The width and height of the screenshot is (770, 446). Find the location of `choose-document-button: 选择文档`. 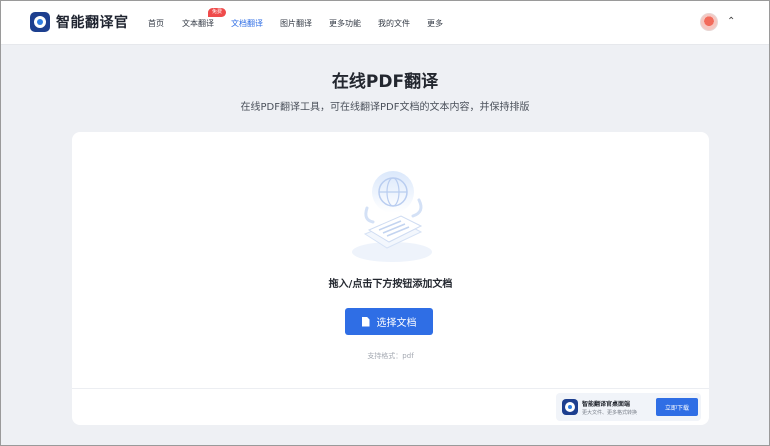

choose-document-button: 选择文档 is located at coordinates (389, 321).